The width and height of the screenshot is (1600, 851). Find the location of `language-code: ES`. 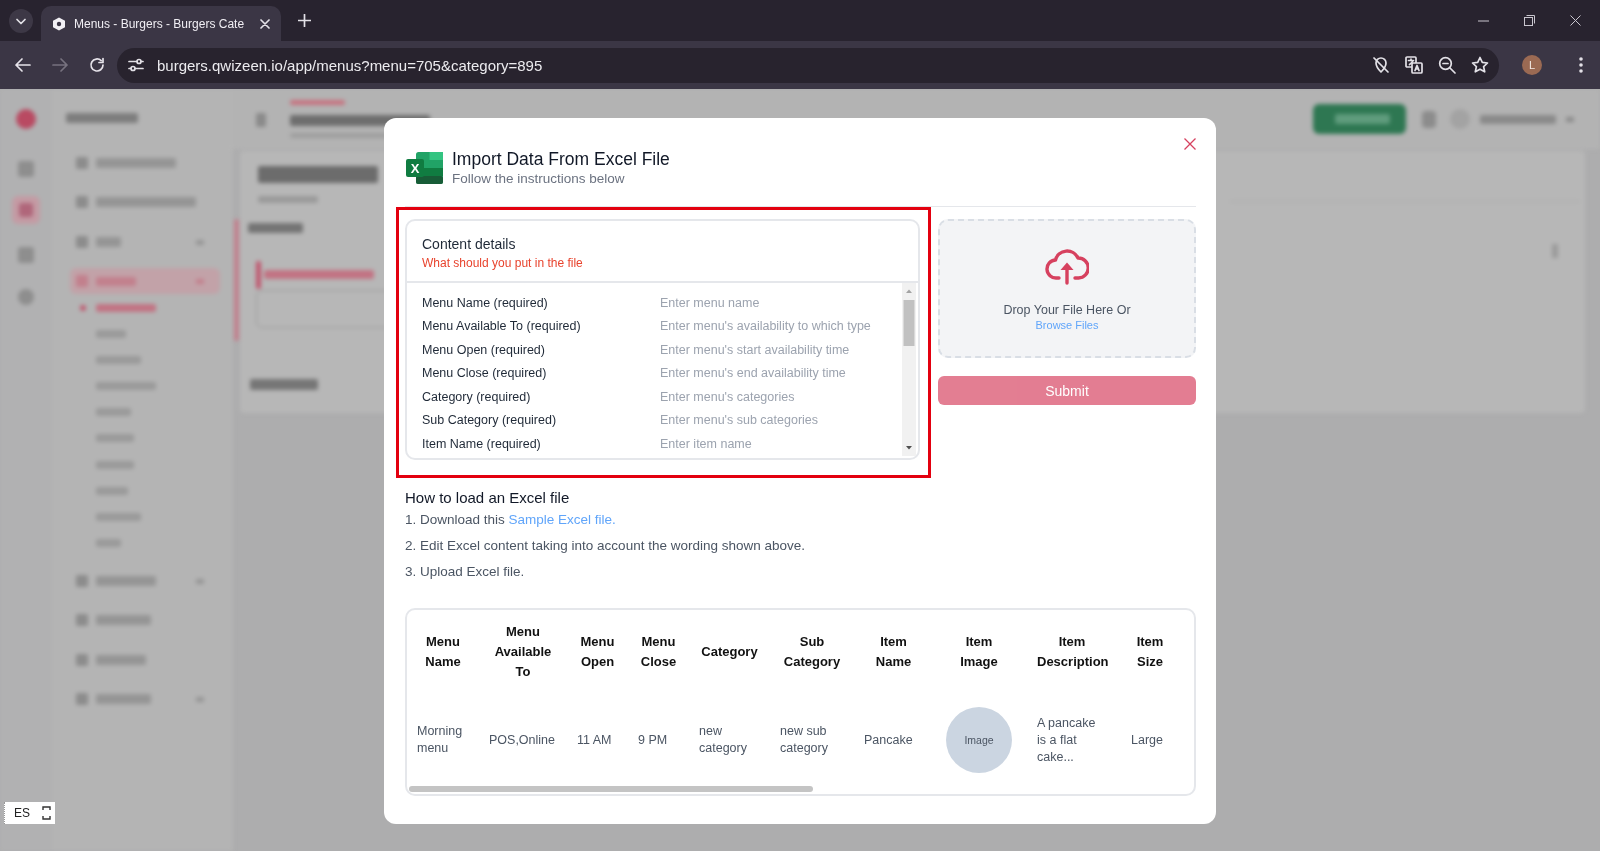

language-code: ES is located at coordinates (22, 813).